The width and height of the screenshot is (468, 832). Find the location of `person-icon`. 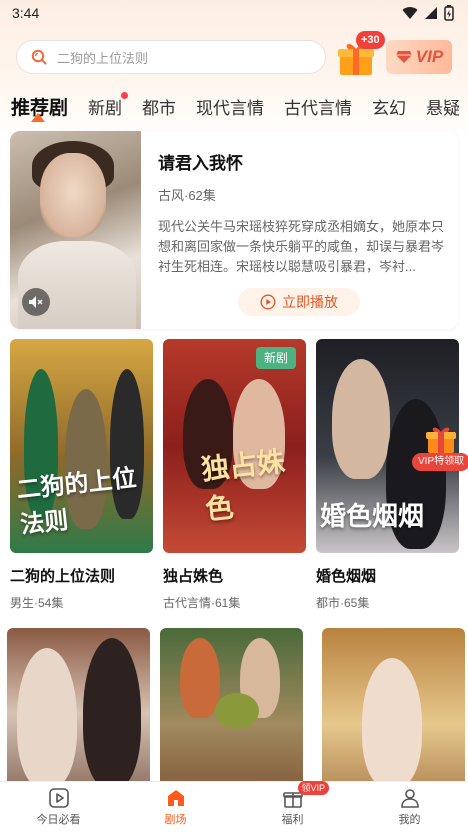

person-icon is located at coordinates (409, 798).